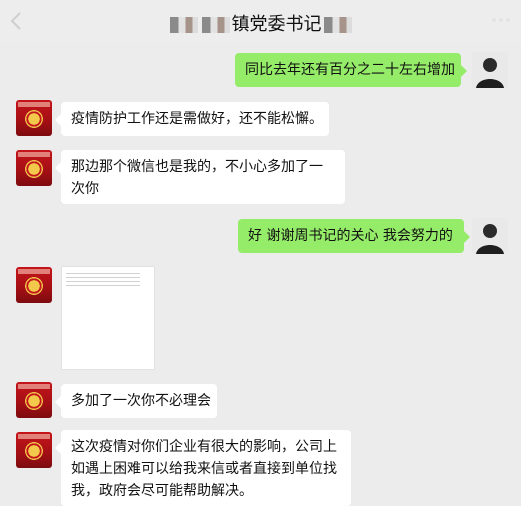 This screenshot has height=506, width=521. I want to click on image-message, so click(108, 318).